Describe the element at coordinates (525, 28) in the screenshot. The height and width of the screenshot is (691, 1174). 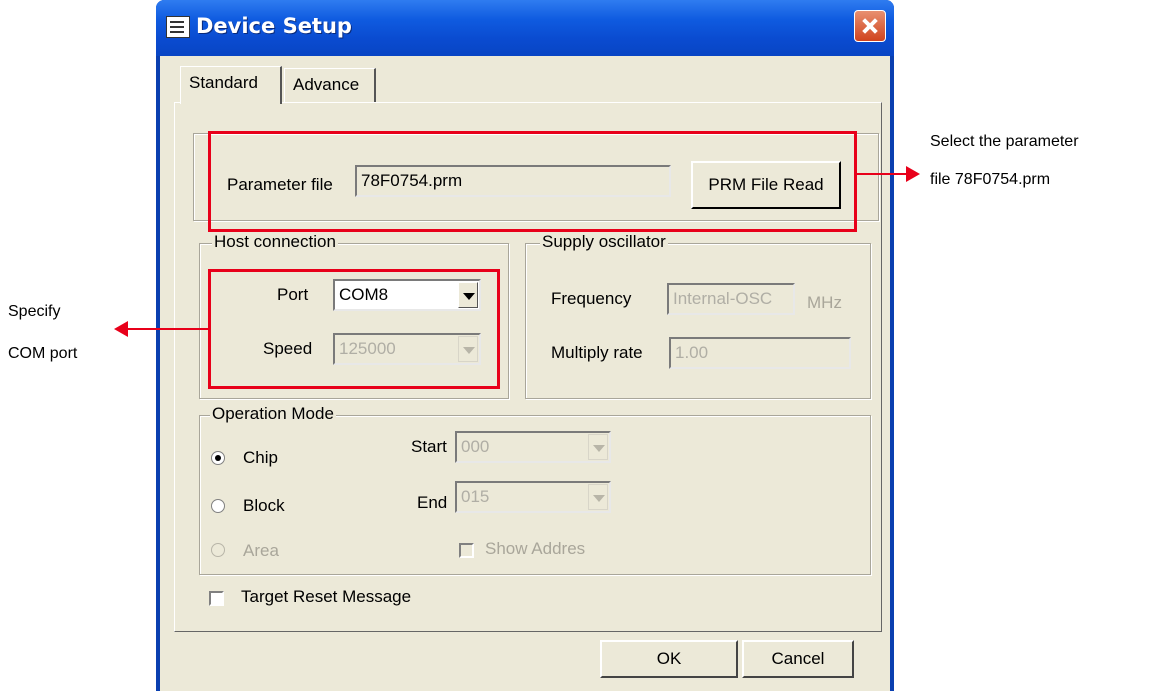
I see `title-bar: Device Setup` at that location.